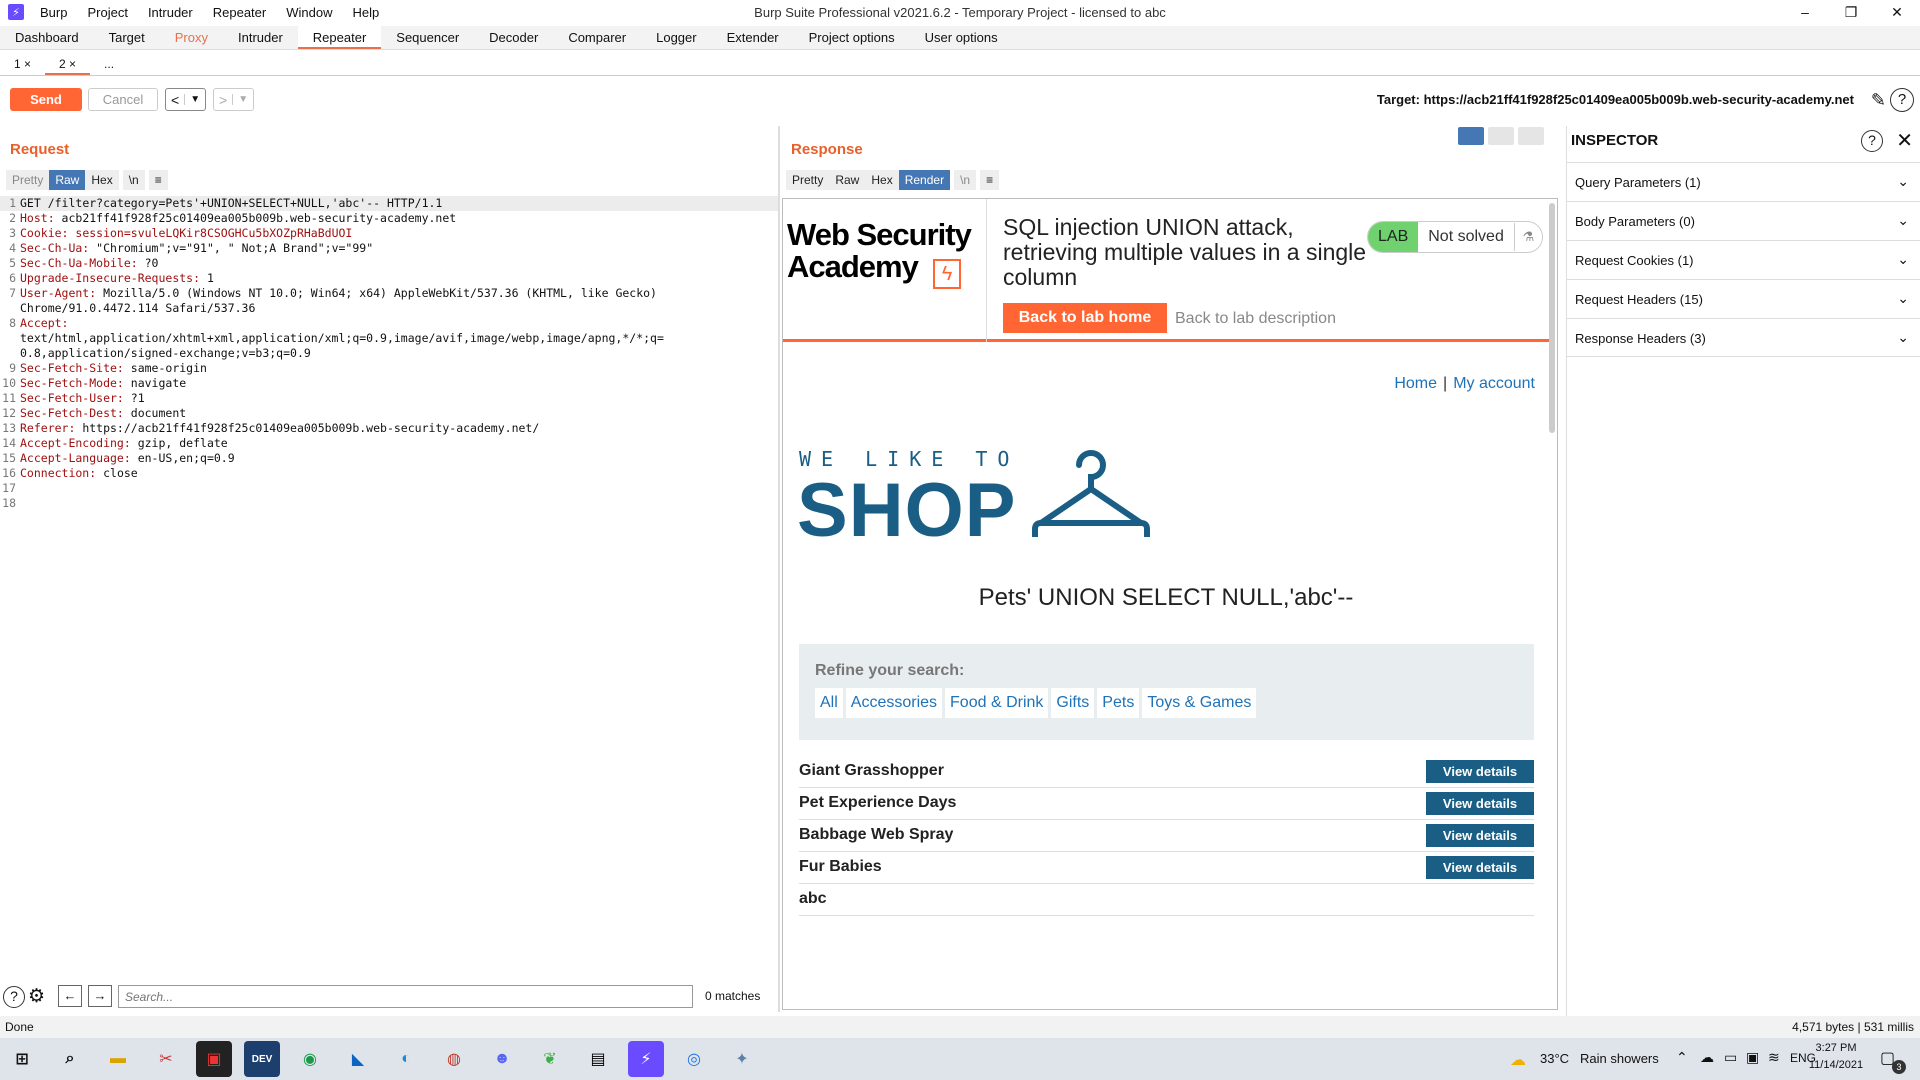 This screenshot has width=1920, height=1080. Describe the element at coordinates (894, 703) in the screenshot. I see `category-accessories: Accessories` at that location.